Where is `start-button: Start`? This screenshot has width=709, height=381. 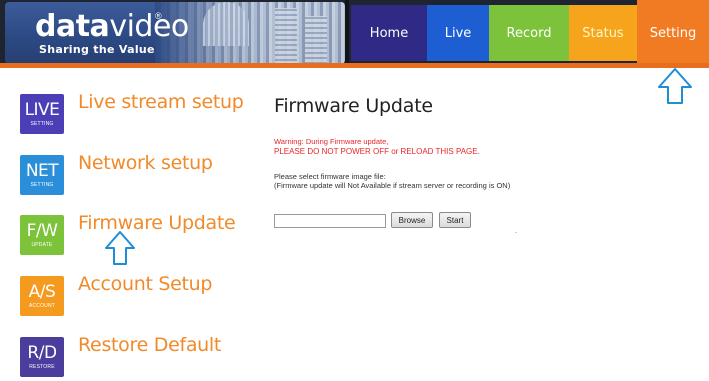 start-button: Start is located at coordinates (455, 220).